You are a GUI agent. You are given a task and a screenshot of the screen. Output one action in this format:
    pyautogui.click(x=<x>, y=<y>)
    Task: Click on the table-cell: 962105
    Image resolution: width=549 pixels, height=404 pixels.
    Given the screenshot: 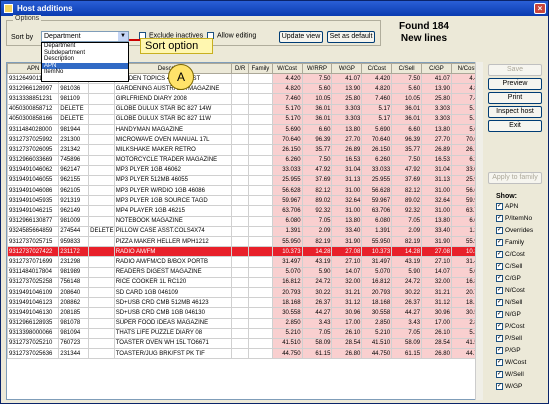 What is the action you would take?
    pyautogui.click(x=74, y=191)
    